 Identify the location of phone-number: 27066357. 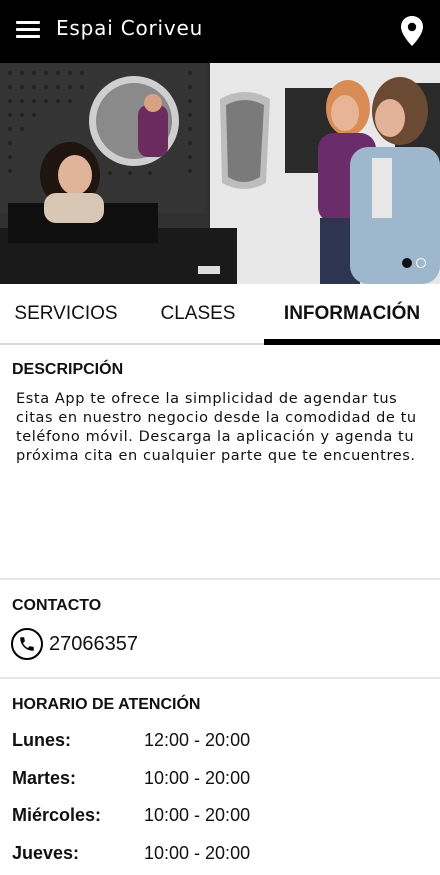
(93, 643).